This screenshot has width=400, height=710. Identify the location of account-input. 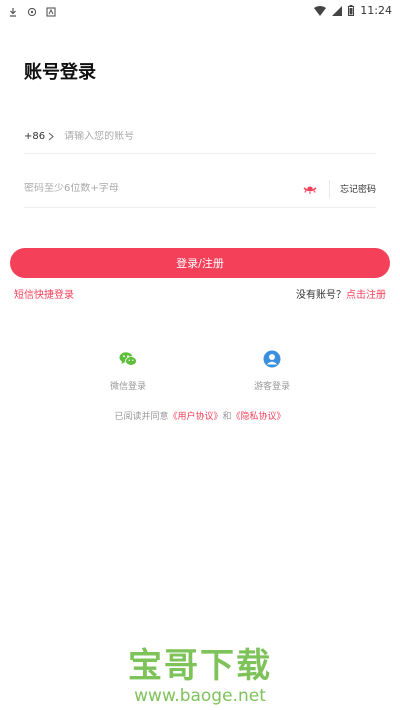
(220, 136).